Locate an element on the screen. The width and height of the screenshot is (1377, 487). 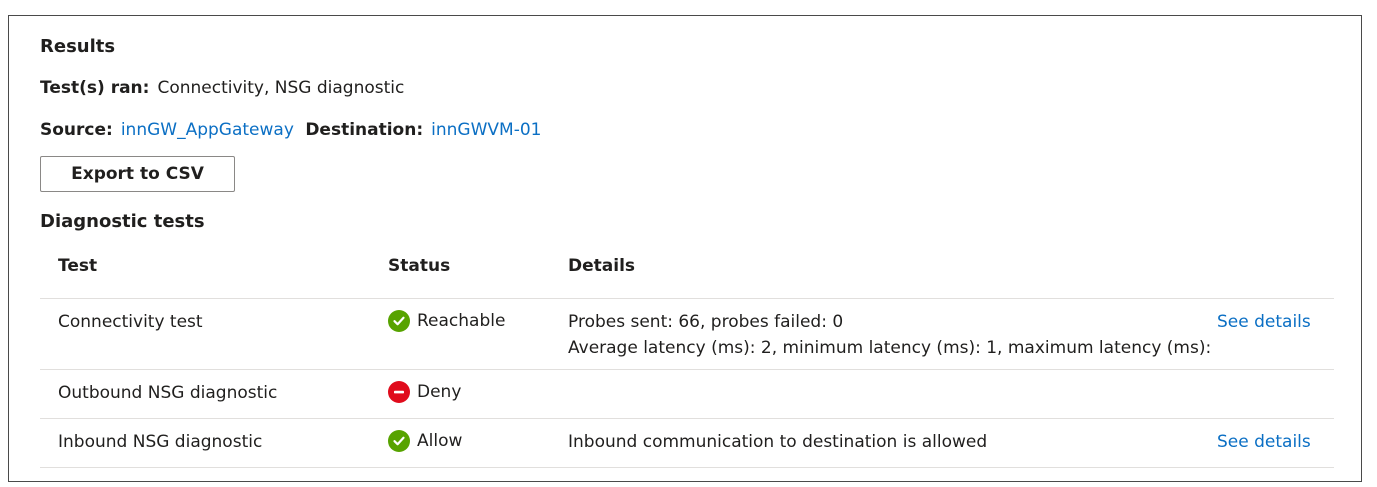
column-header-test: Test is located at coordinates (78, 266).